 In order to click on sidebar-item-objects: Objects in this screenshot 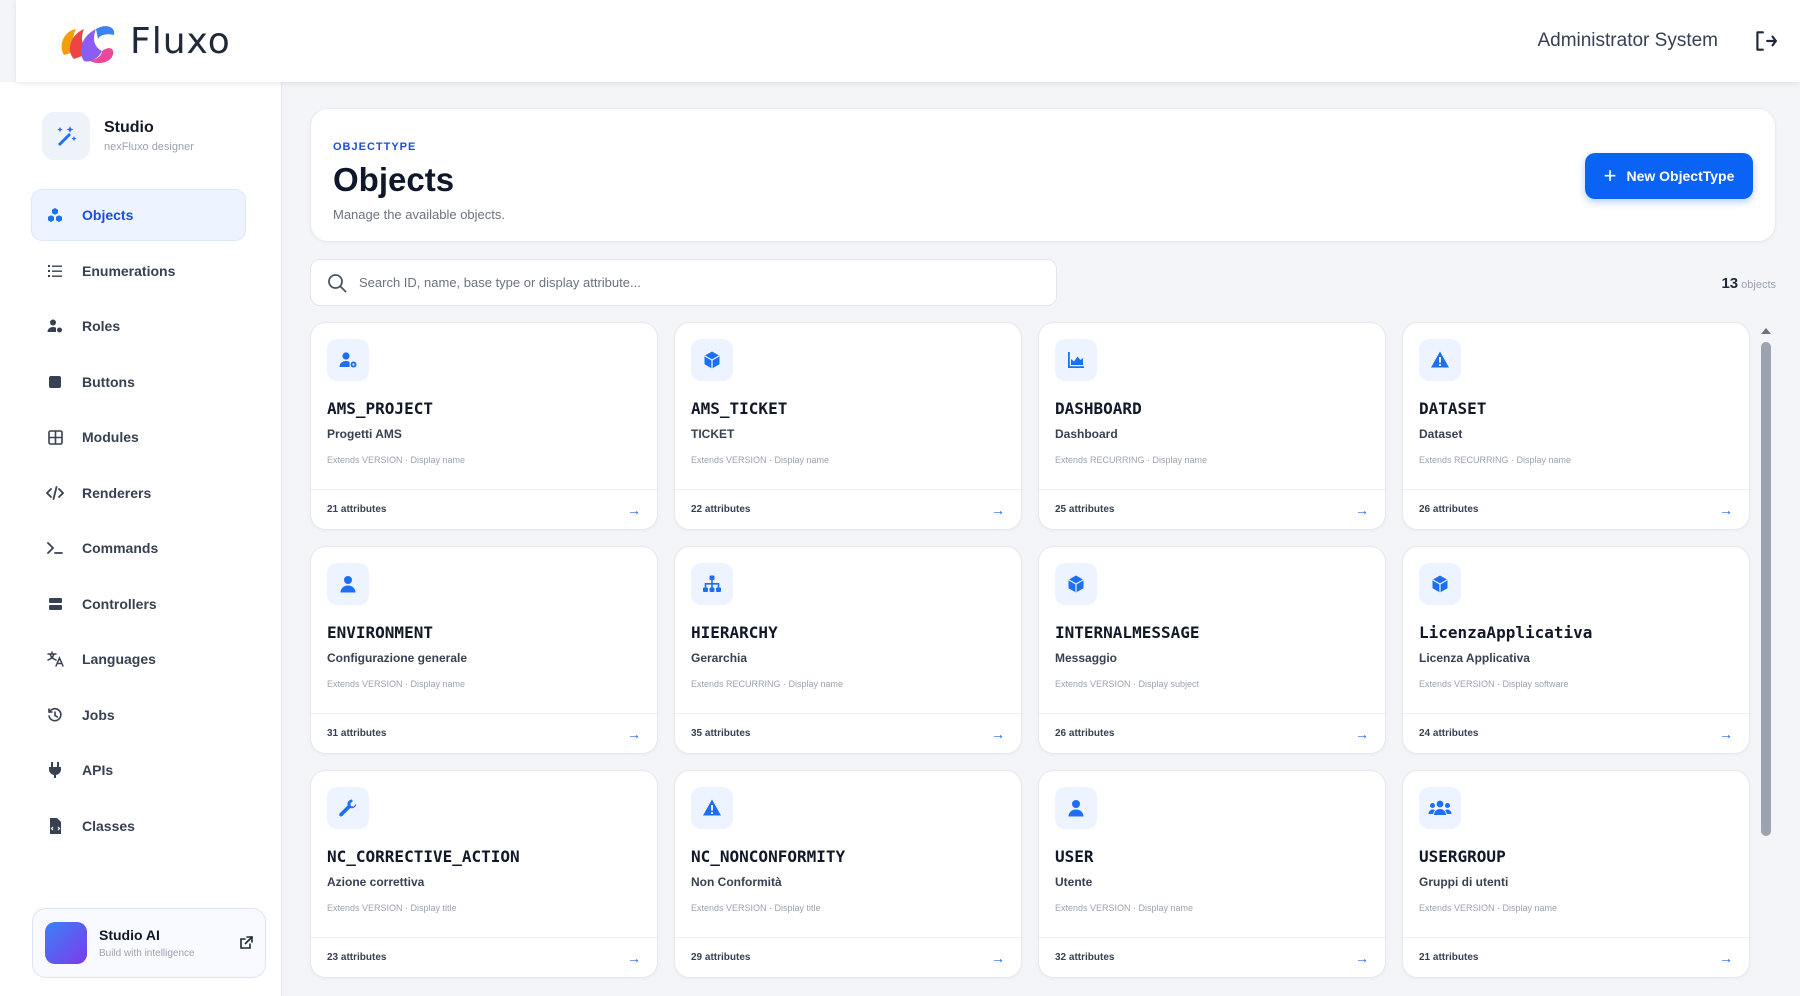, I will do `click(138, 215)`.